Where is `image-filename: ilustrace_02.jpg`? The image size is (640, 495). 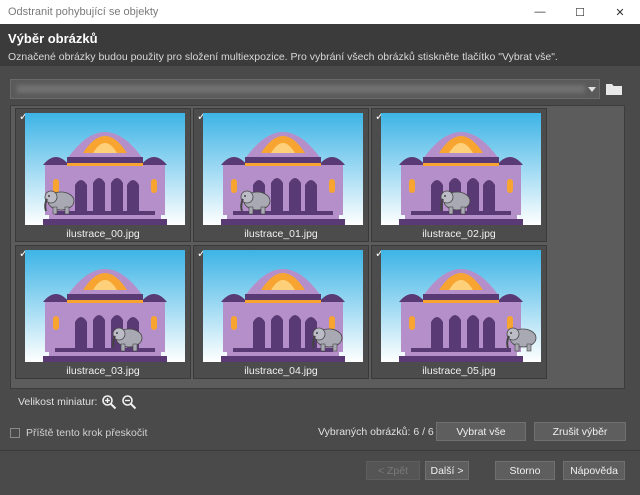
image-filename: ilustrace_02.jpg is located at coordinates (459, 234).